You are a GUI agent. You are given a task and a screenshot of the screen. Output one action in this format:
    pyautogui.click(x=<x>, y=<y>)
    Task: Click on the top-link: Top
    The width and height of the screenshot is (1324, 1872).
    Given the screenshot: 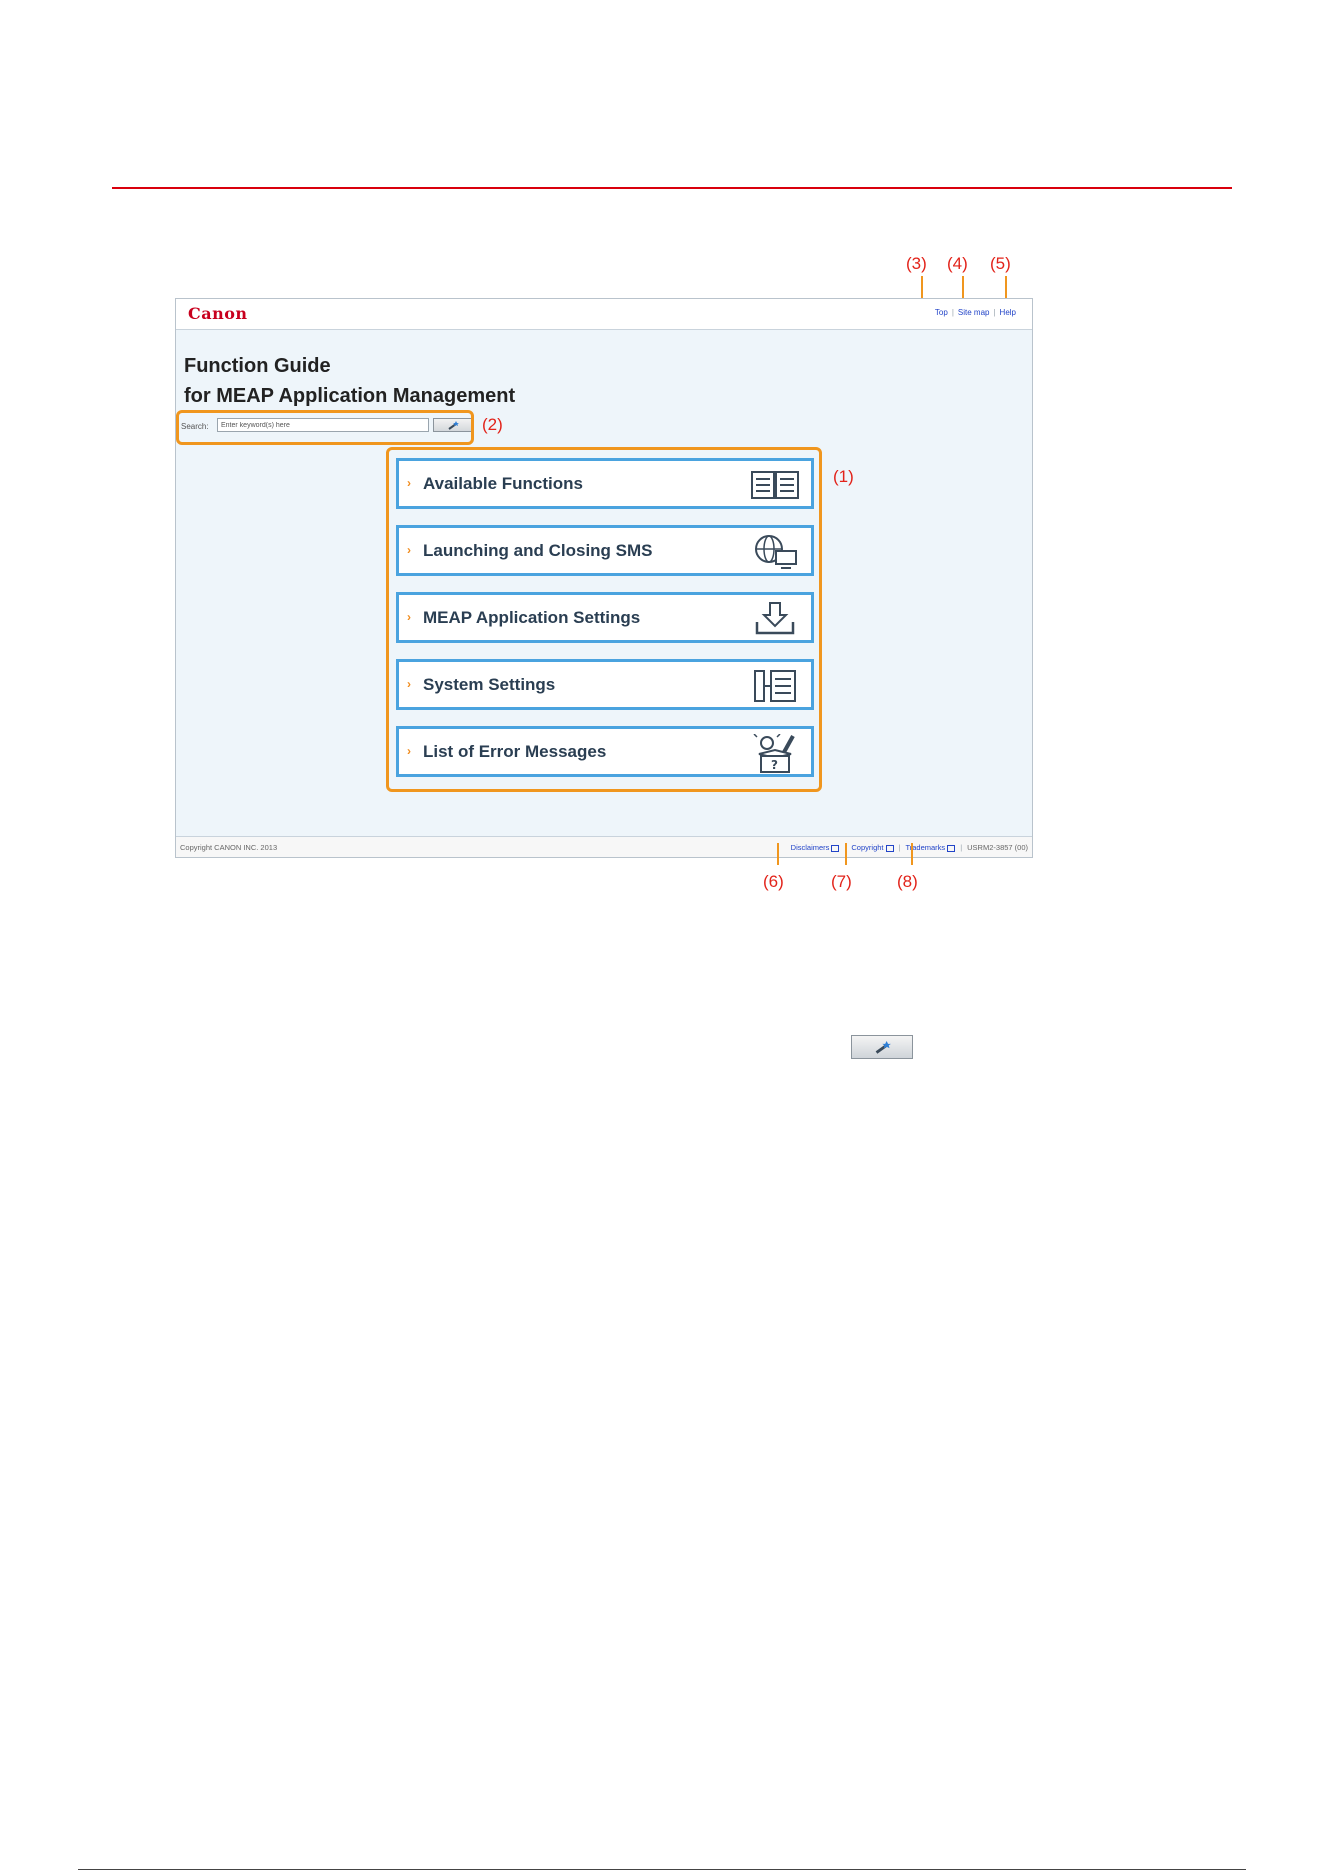 What is the action you would take?
    pyautogui.click(x=941, y=312)
    